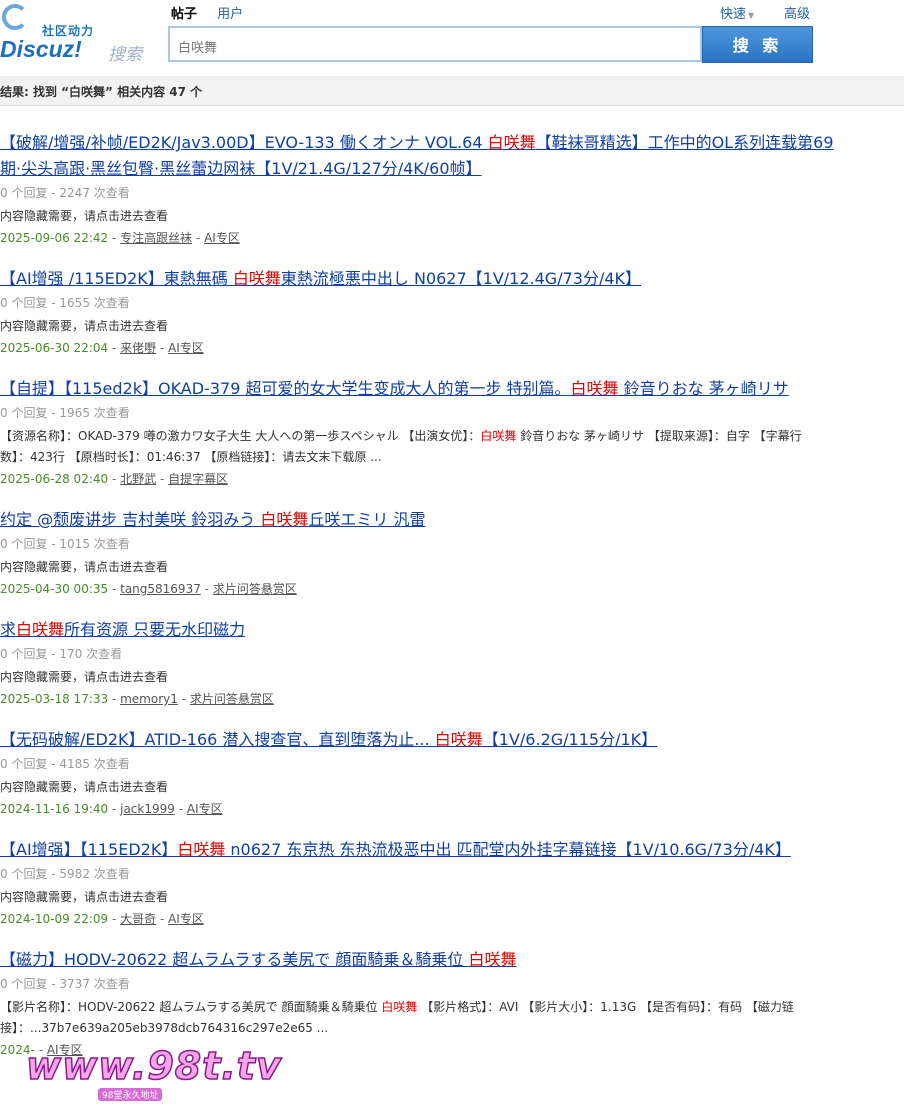  Describe the element at coordinates (452, 918) in the screenshot. I see `result-meta: 2024-10-09 22:09 - 大哥奇 - AI专区` at that location.